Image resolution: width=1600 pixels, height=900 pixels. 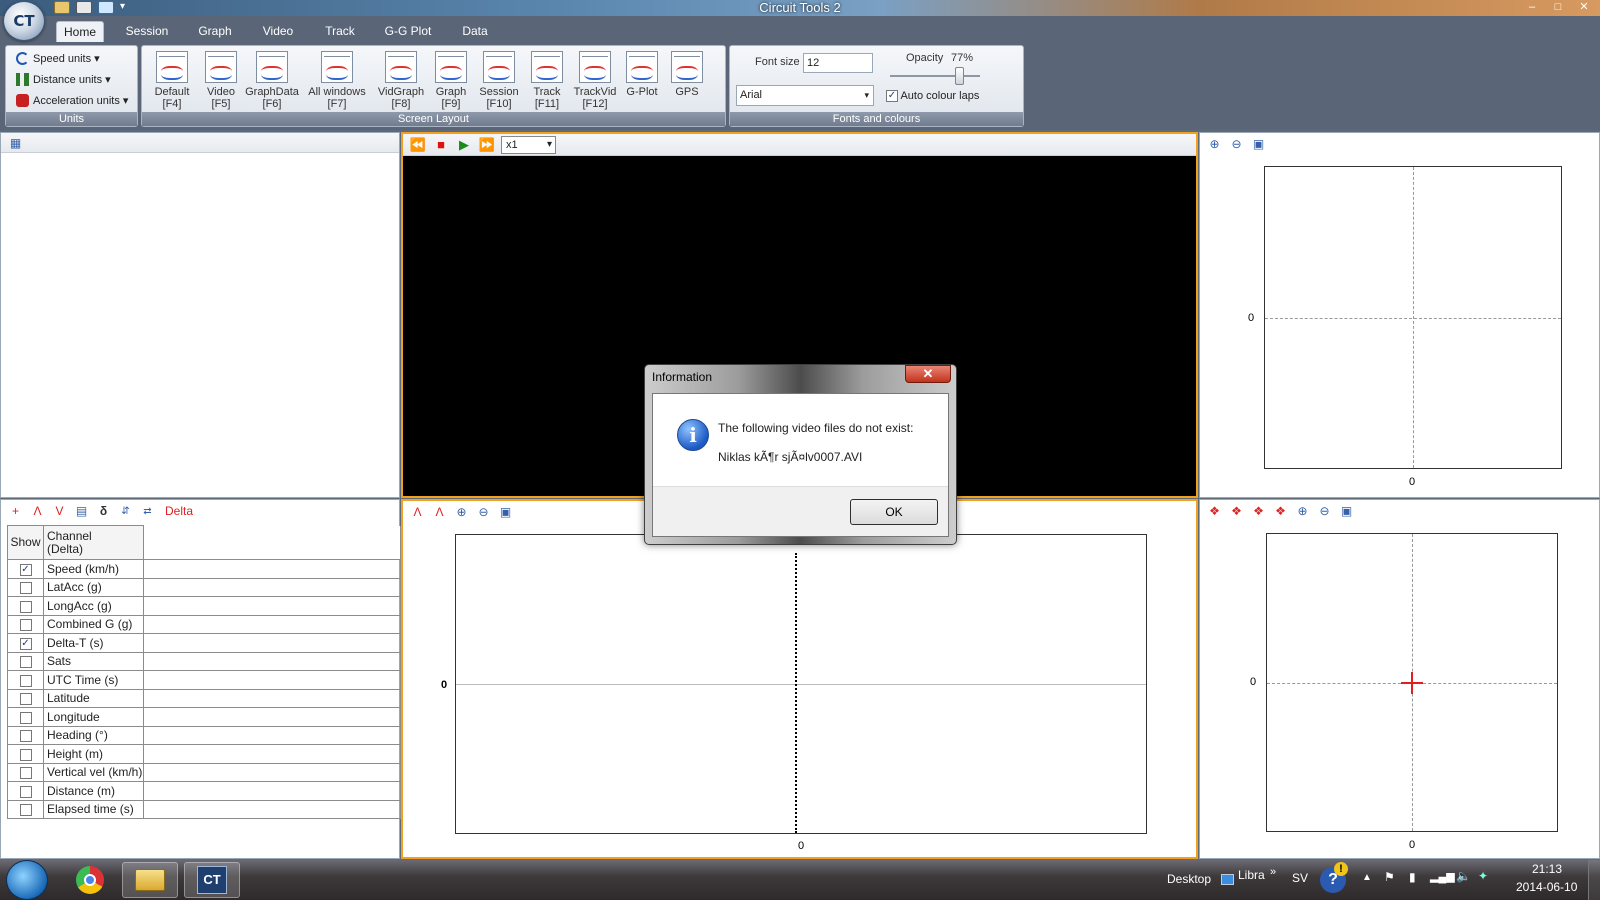 What do you see at coordinates (1558, 7) in the screenshot?
I see `maximize-button: □` at bounding box center [1558, 7].